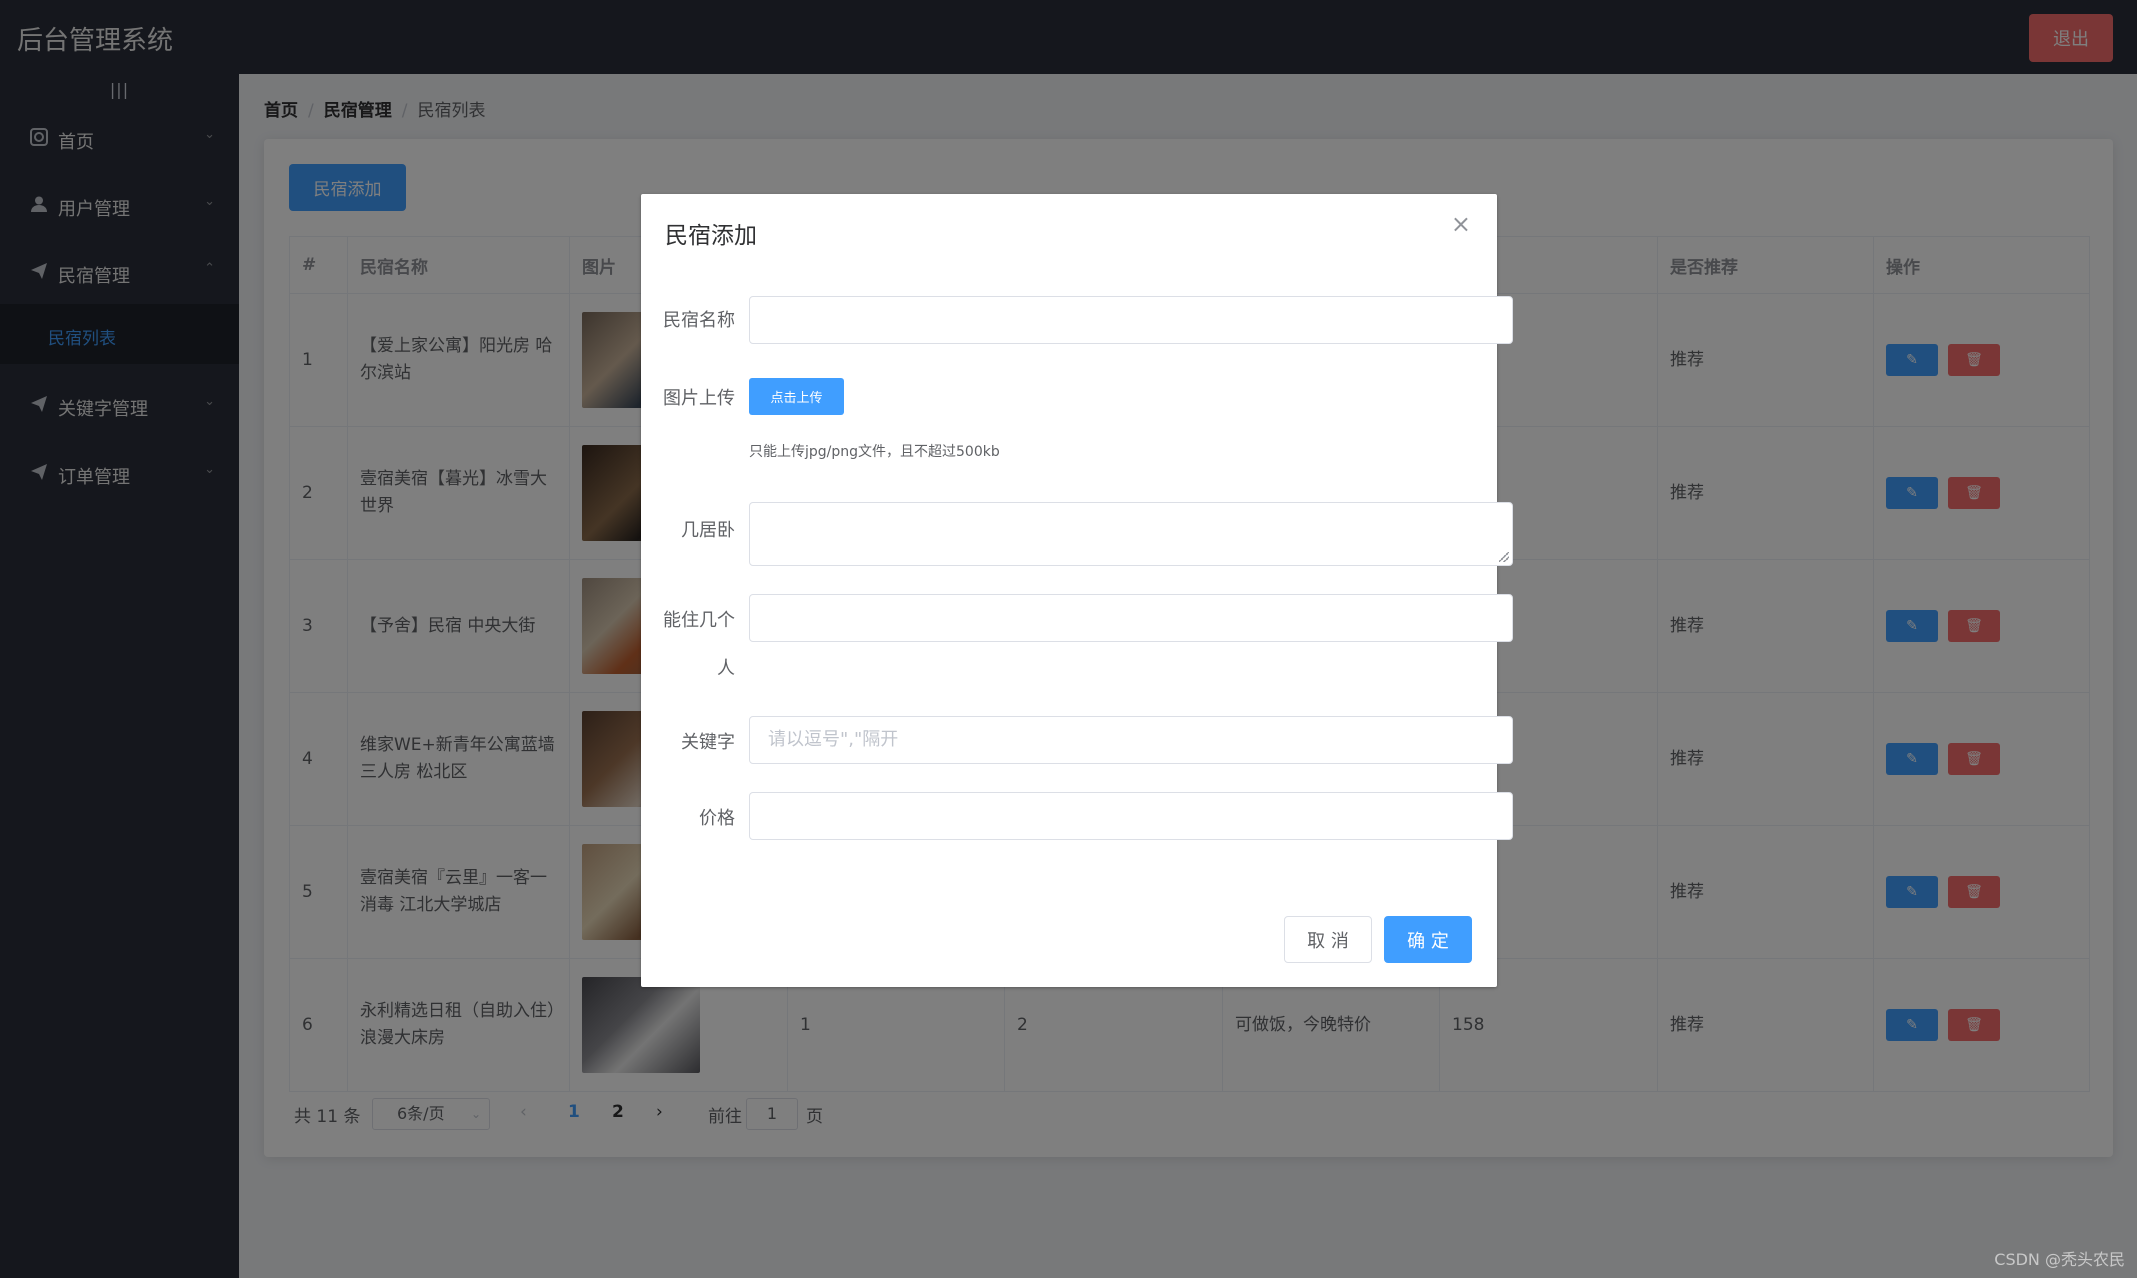 The height and width of the screenshot is (1278, 2137). Describe the element at coordinates (1131, 534) in the screenshot. I see `bedrooms-textarea` at that location.